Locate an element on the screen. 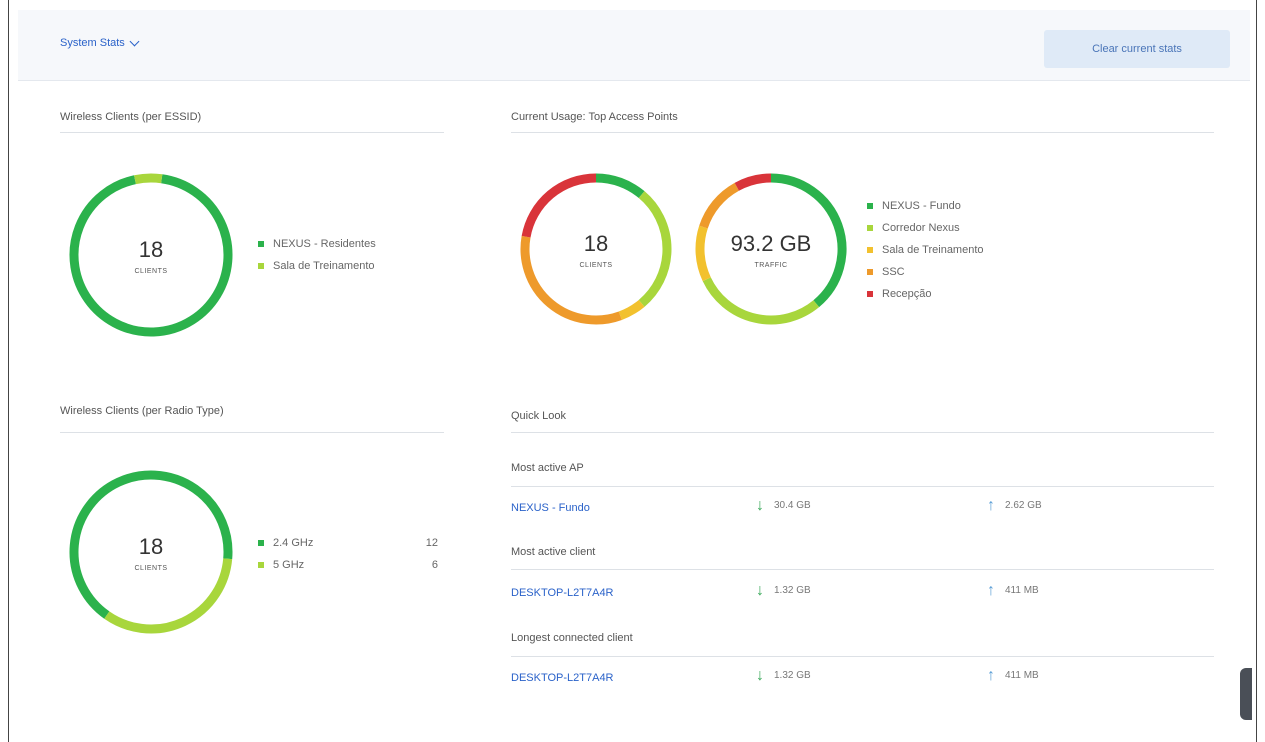  most-active-ap-link: NEXUS - Fundo is located at coordinates (550, 508).